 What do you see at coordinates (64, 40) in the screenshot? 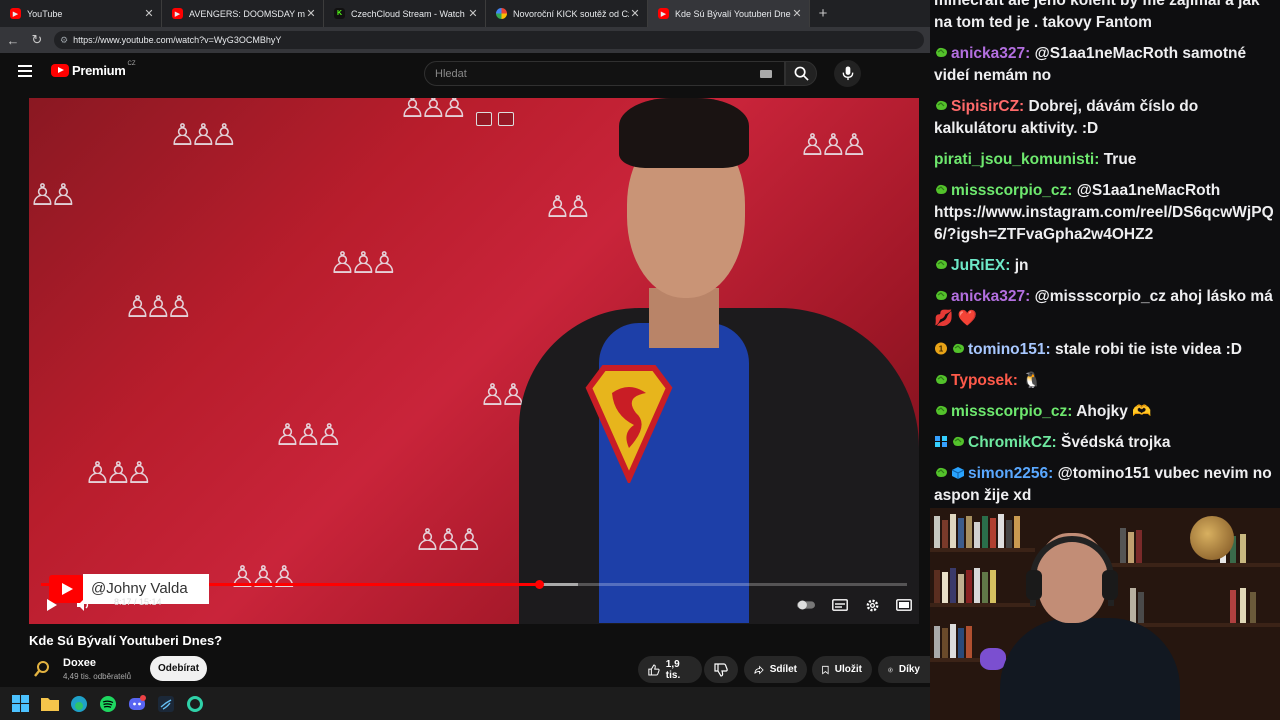
I see `site-info-icon: ⚙` at bounding box center [64, 40].